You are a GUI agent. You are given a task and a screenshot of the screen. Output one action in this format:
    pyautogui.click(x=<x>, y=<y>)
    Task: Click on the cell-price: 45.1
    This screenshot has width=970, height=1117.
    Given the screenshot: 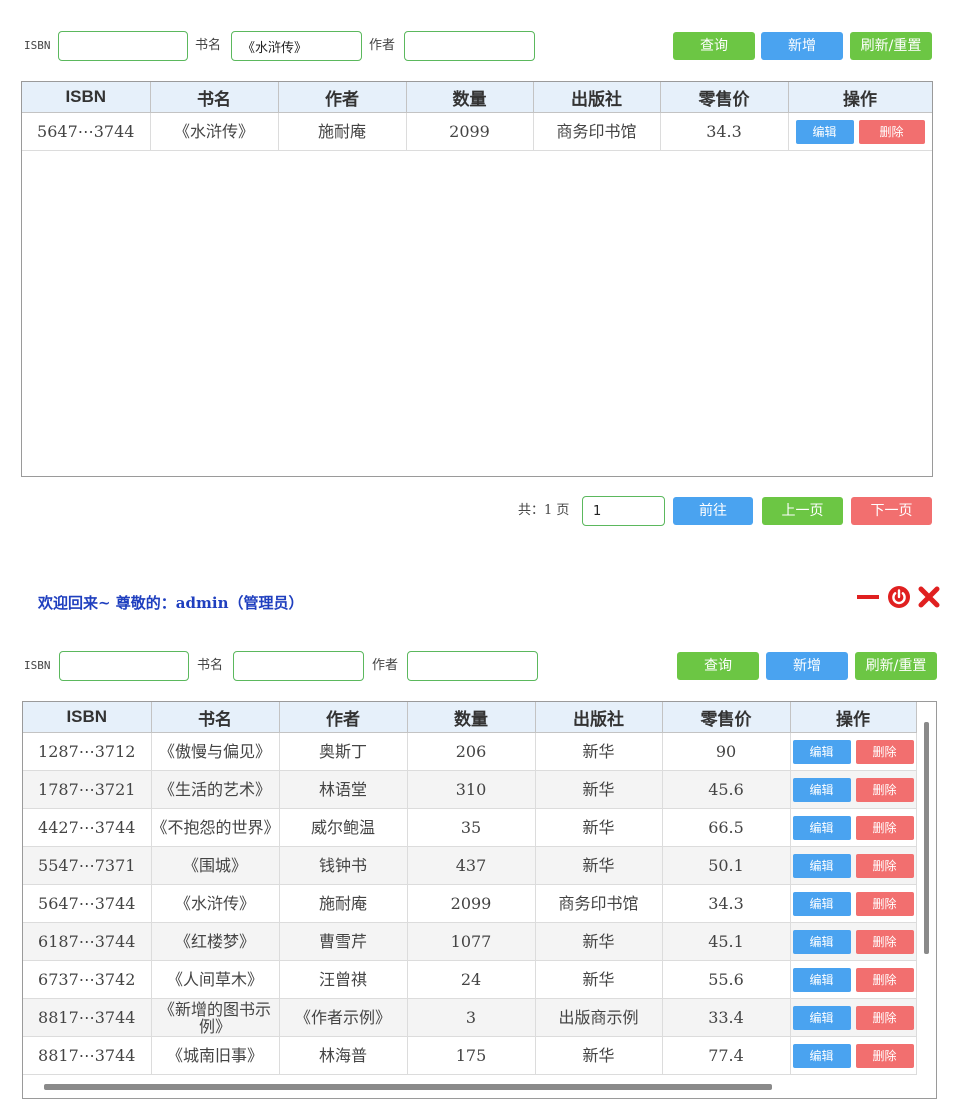 What is the action you would take?
    pyautogui.click(x=726, y=941)
    